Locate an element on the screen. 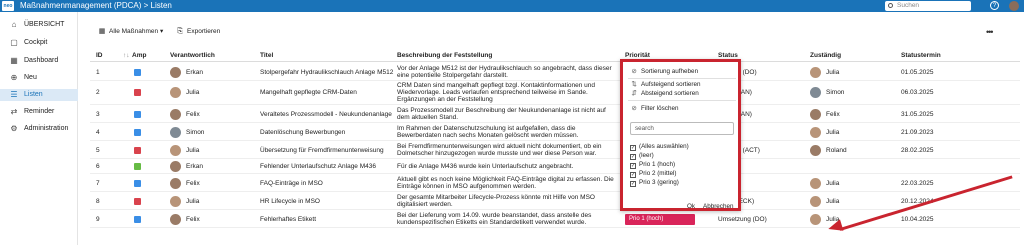  logo-text: neo is located at coordinates (8, 6).